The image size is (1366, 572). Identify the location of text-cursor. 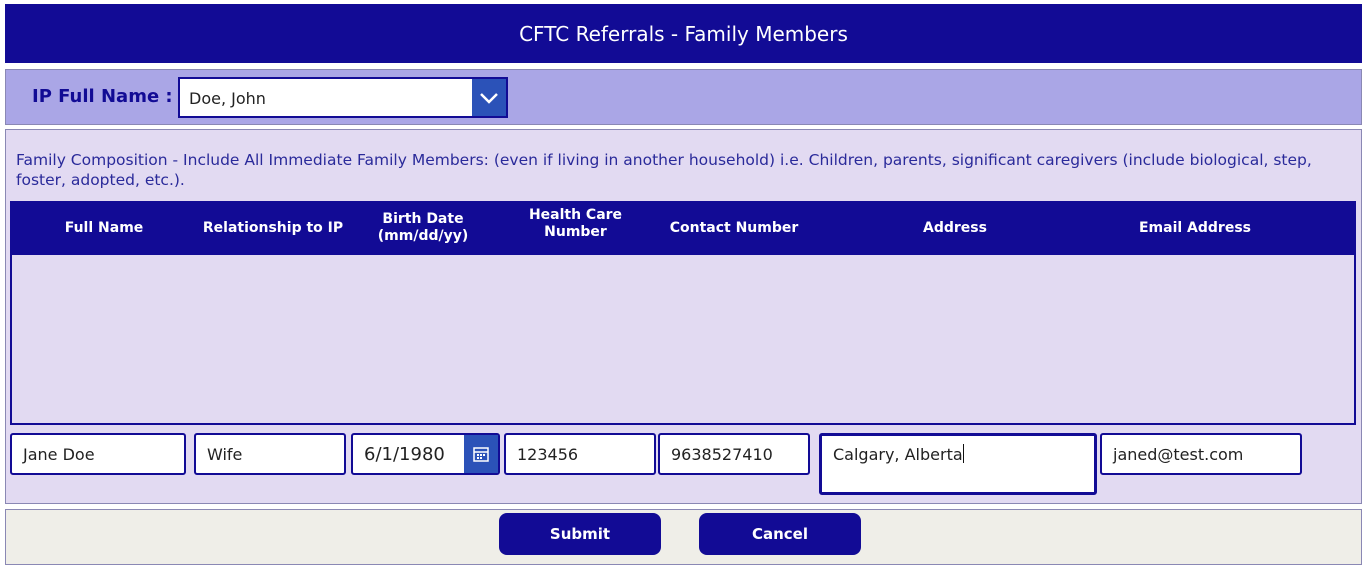
(963, 453).